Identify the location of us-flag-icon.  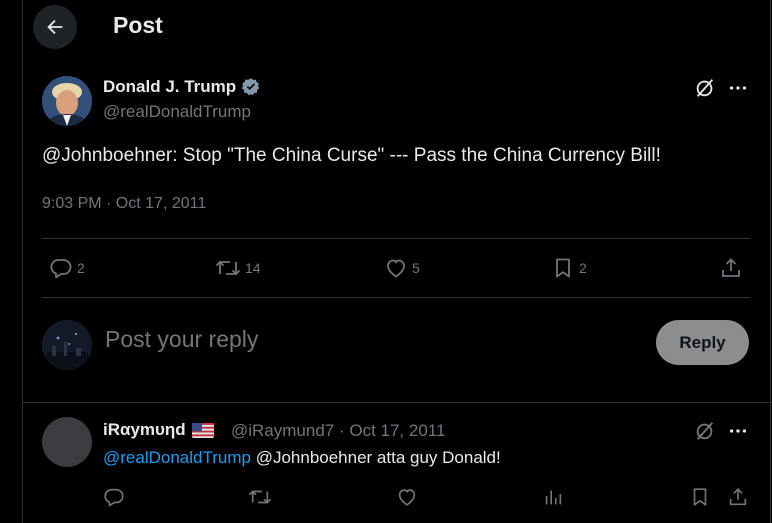
(202, 430).